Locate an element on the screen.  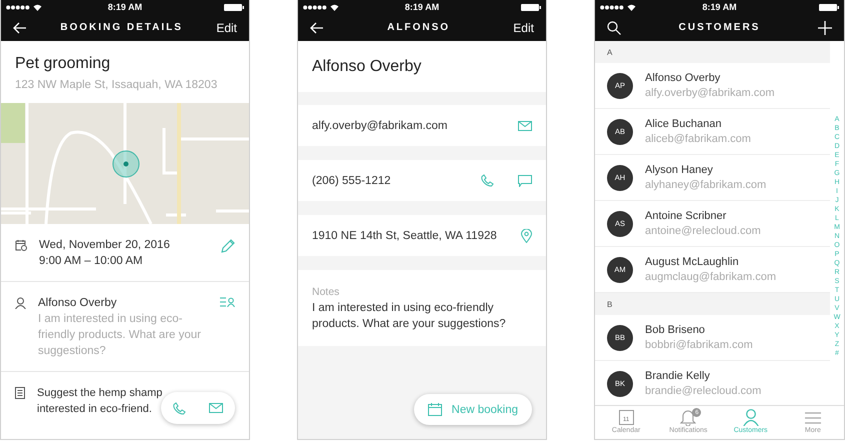
notes-label: Notes is located at coordinates (326, 292).